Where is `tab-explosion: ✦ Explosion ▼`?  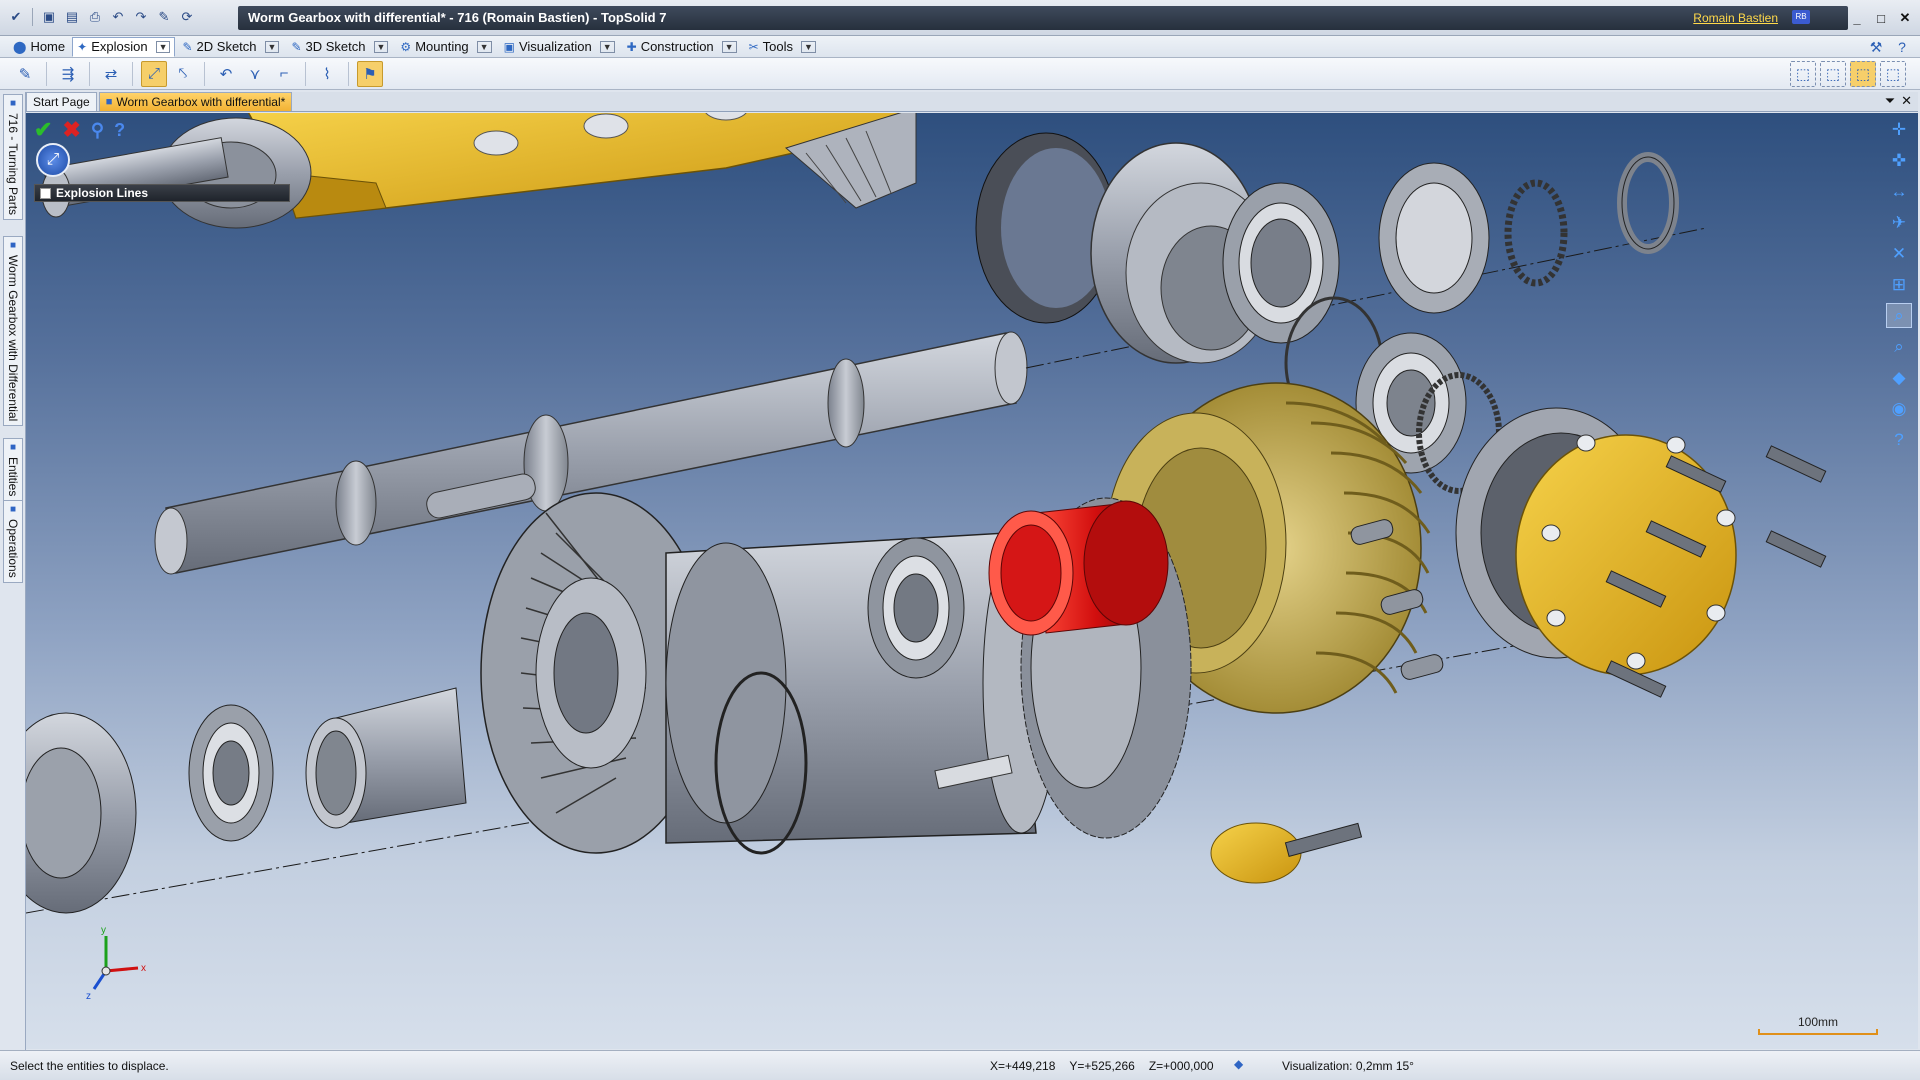 tab-explosion: ✦ Explosion ▼ is located at coordinates (124, 46).